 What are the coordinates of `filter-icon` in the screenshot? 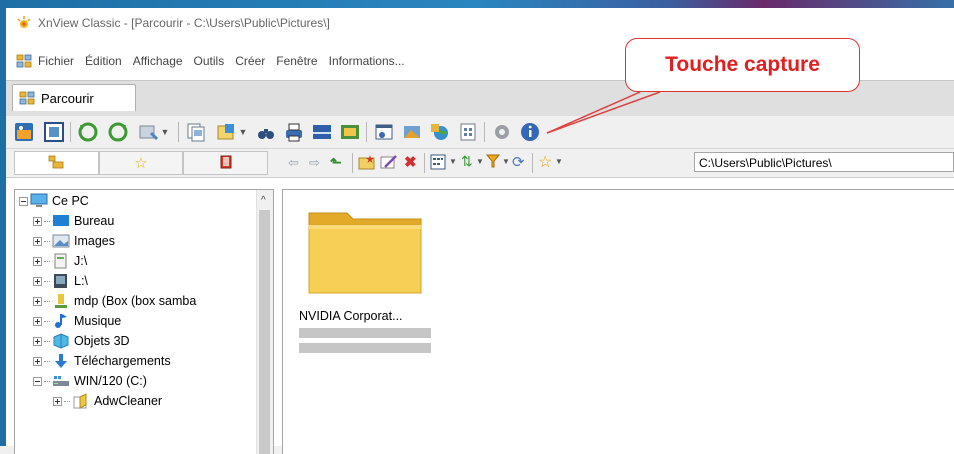 It's located at (493, 162).